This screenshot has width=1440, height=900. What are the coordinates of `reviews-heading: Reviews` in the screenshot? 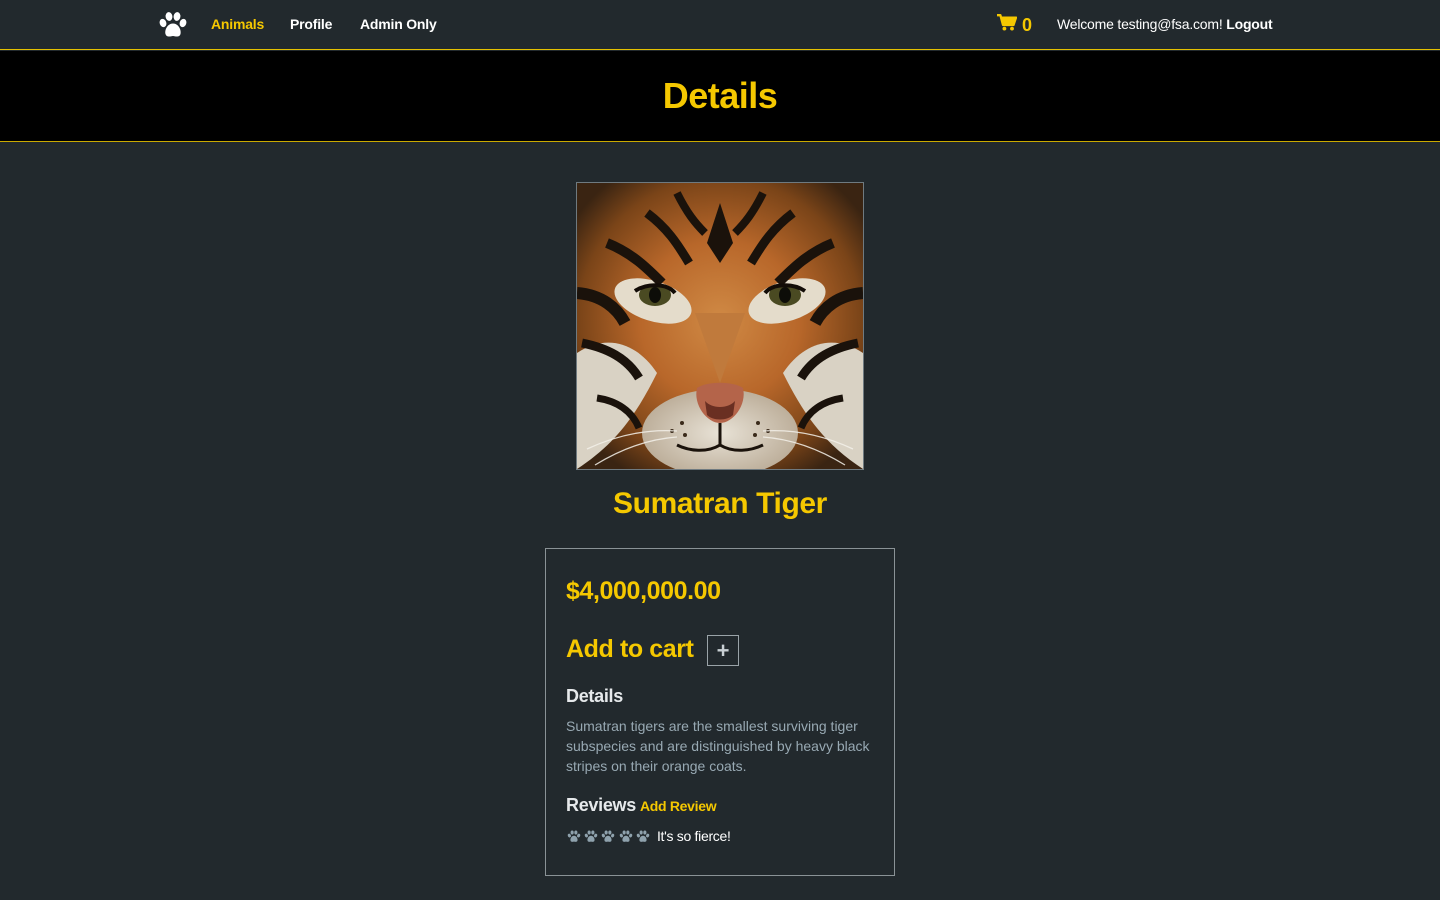 It's located at (601, 805).